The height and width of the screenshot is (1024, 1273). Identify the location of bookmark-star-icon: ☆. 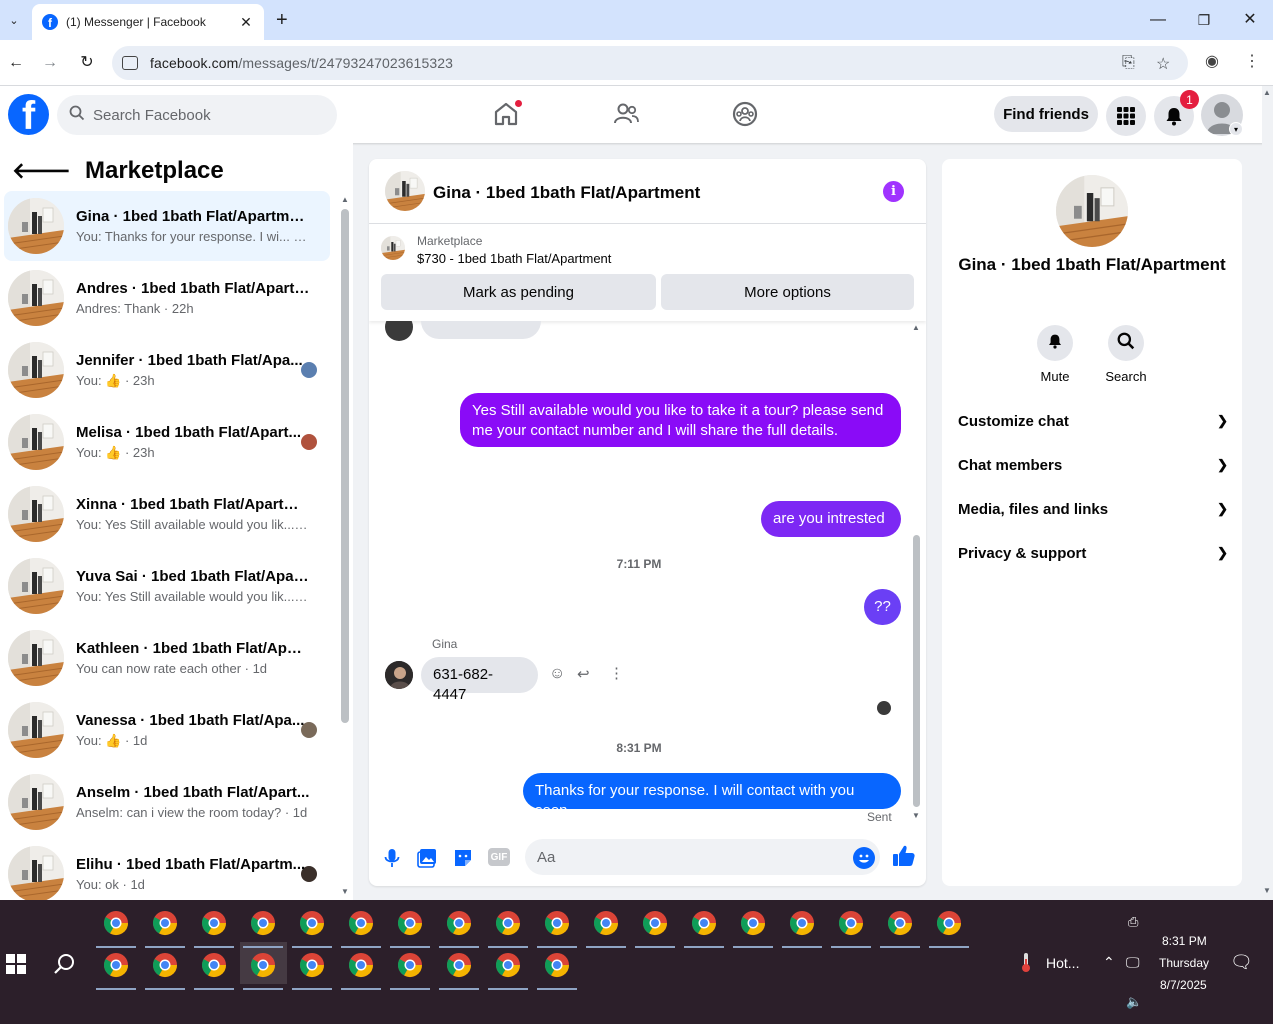
(1163, 64).